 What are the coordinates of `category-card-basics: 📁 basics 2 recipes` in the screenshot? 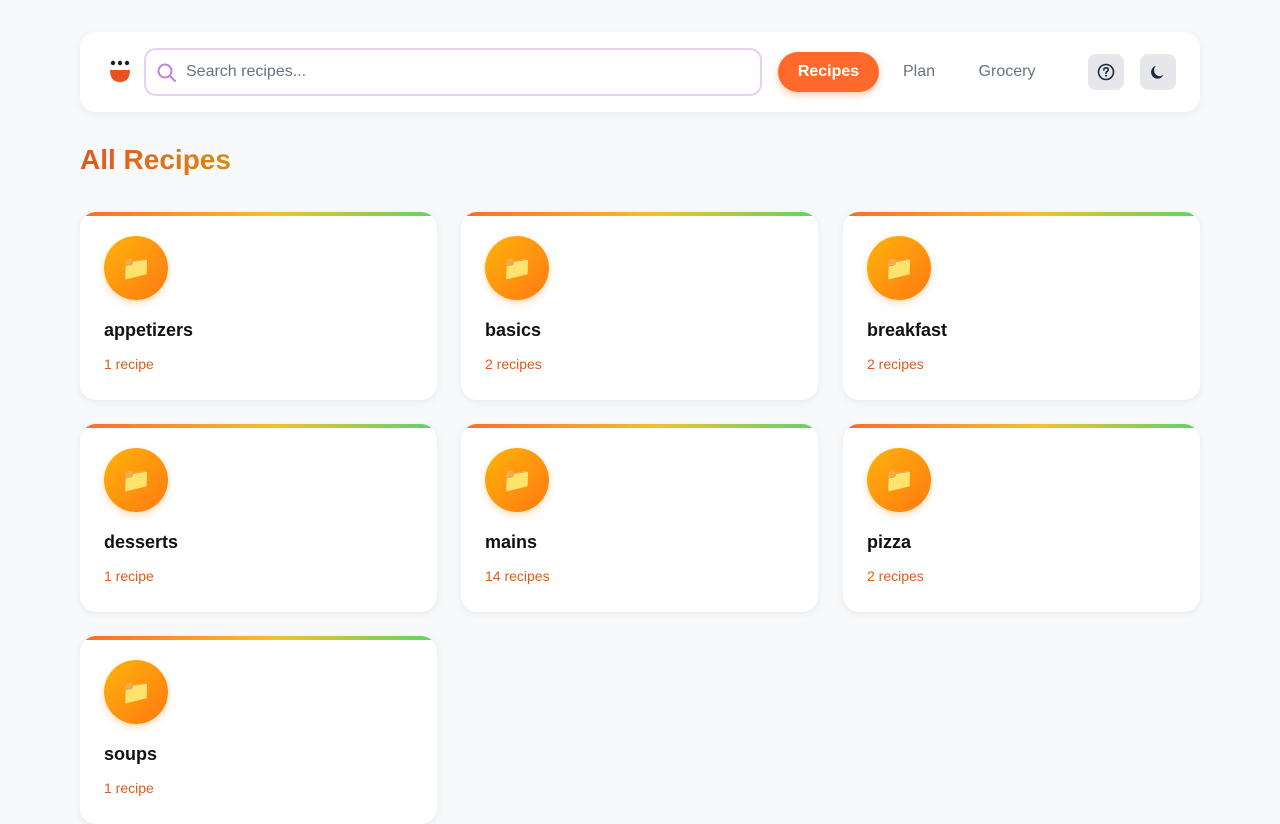 It's located at (639, 306).